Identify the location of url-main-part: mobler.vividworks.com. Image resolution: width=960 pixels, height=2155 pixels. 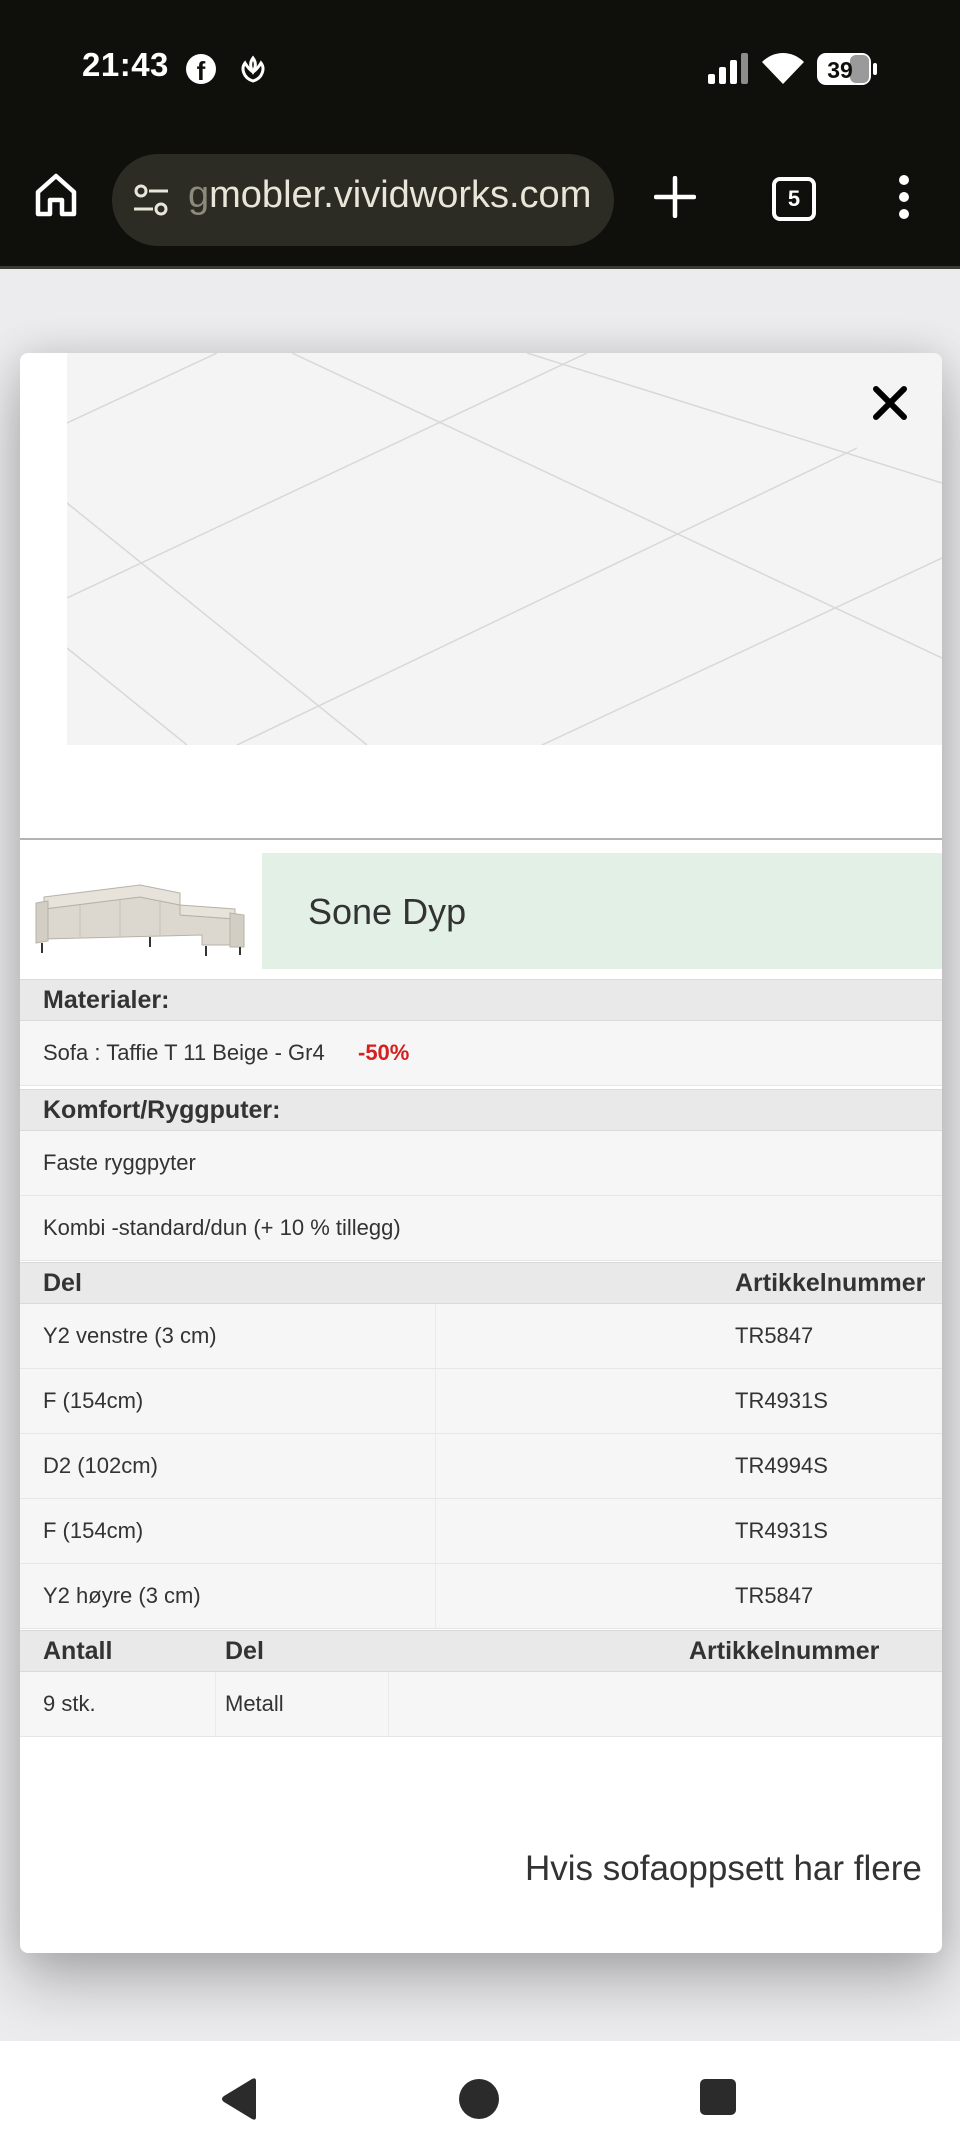
(400, 195).